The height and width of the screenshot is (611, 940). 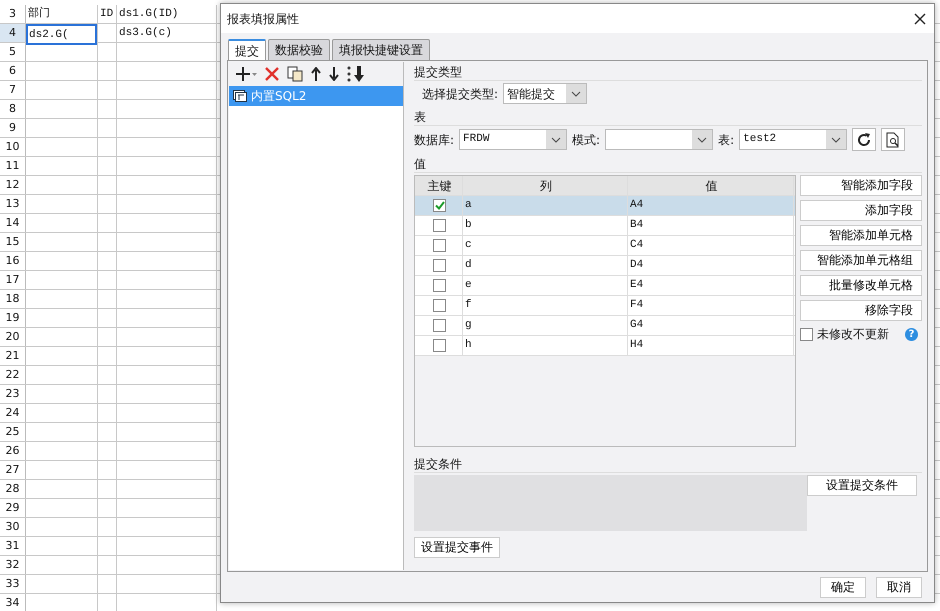 I want to click on row-number: 26, so click(x=12, y=451).